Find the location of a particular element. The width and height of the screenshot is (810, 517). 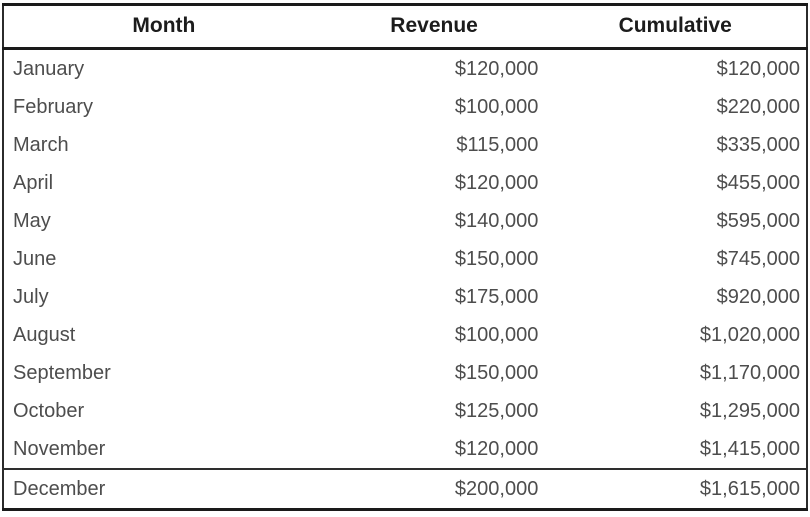

table-row: March $115,000 $335,000 is located at coordinates (405, 145).